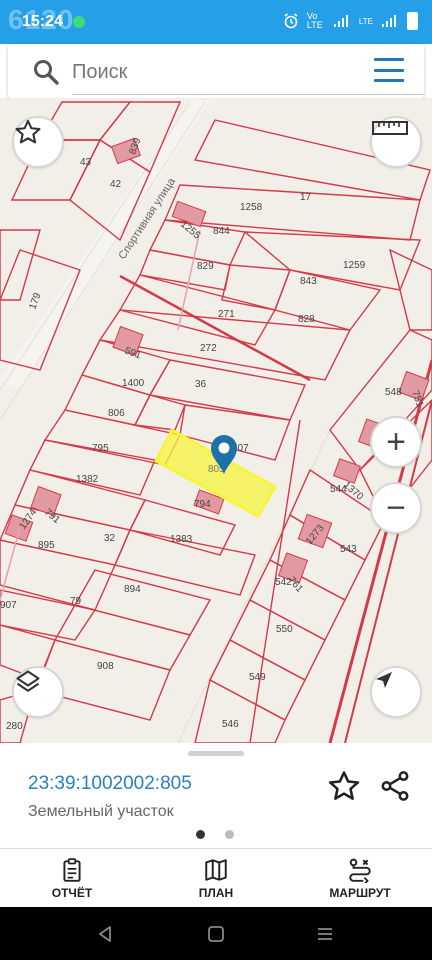  Describe the element at coordinates (230, 724) in the screenshot. I see `parcel-label: 546` at that location.